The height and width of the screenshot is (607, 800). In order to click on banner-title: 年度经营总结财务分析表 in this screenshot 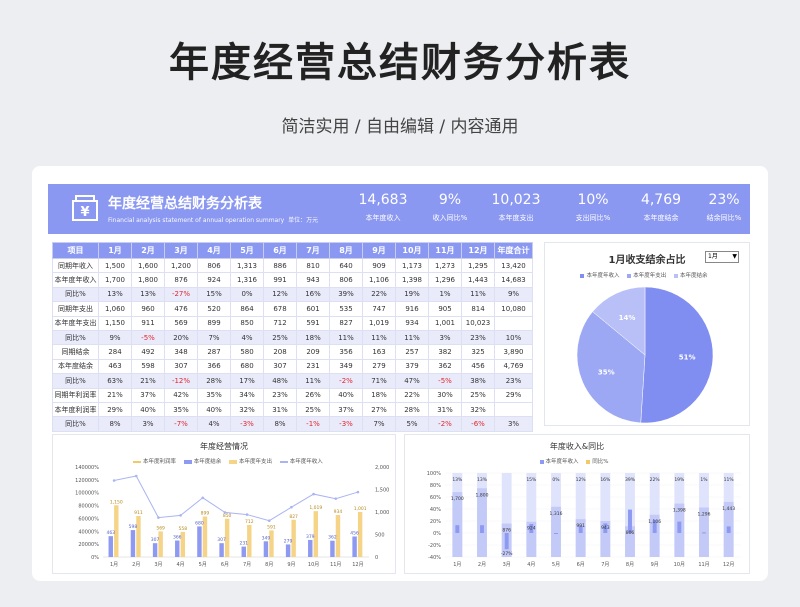, I will do `click(185, 204)`.